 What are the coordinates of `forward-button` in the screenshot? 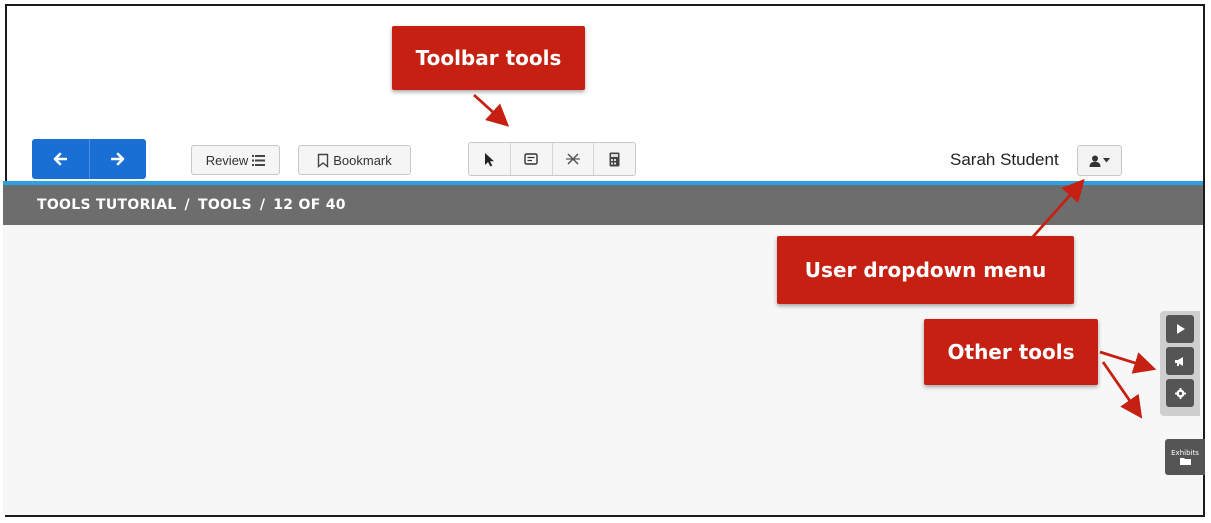 It's located at (117, 159).